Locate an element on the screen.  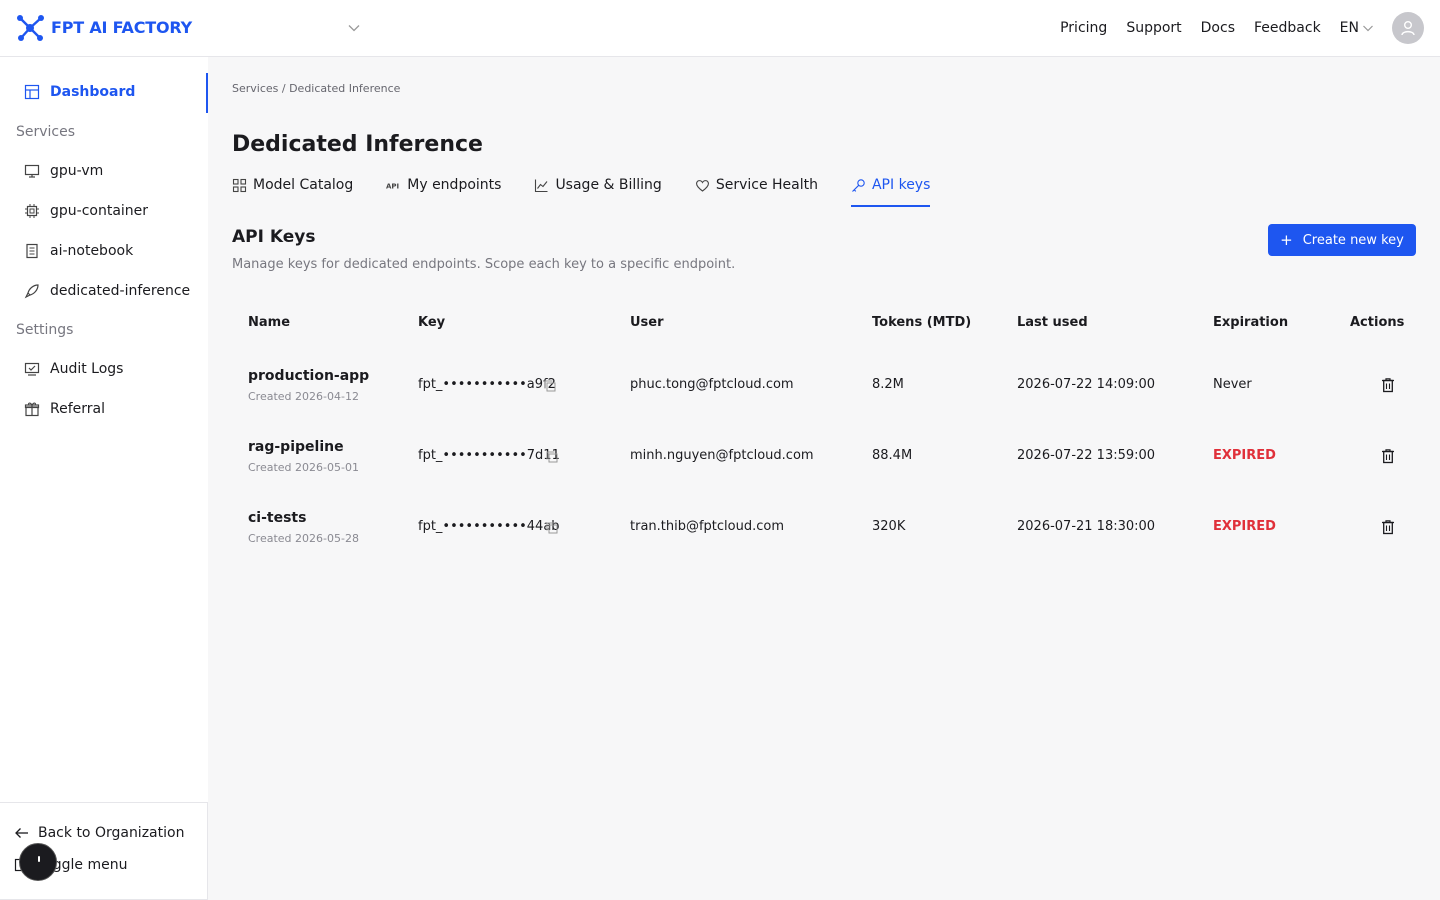
active-indicator is located at coordinates (207, 93).